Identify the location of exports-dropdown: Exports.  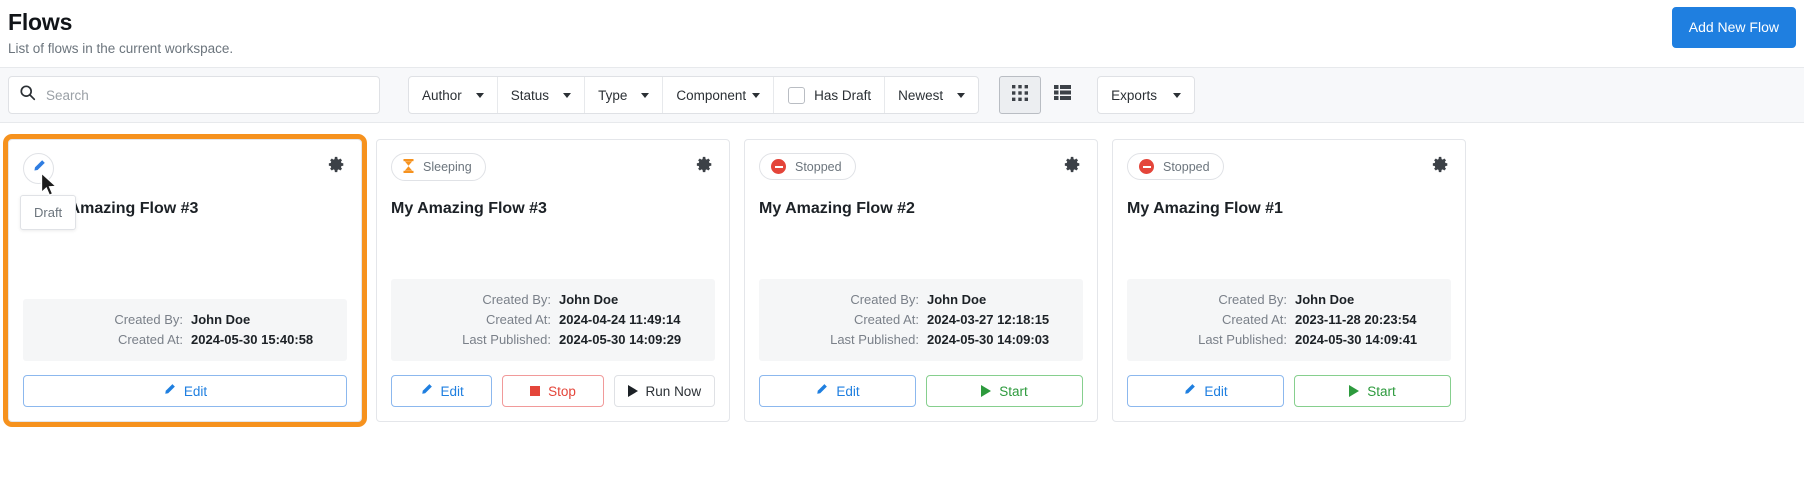
(1146, 95).